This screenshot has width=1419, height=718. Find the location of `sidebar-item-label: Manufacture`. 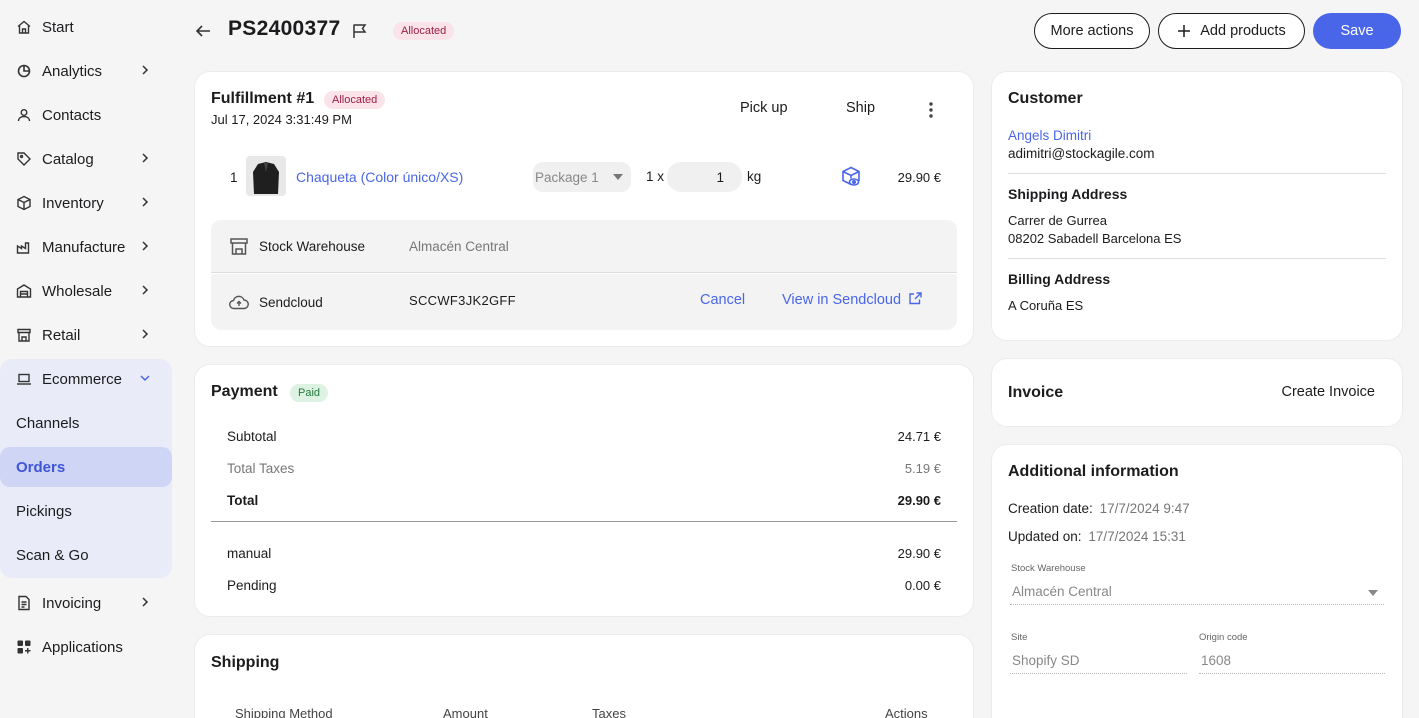

sidebar-item-label: Manufacture is located at coordinates (84, 247).